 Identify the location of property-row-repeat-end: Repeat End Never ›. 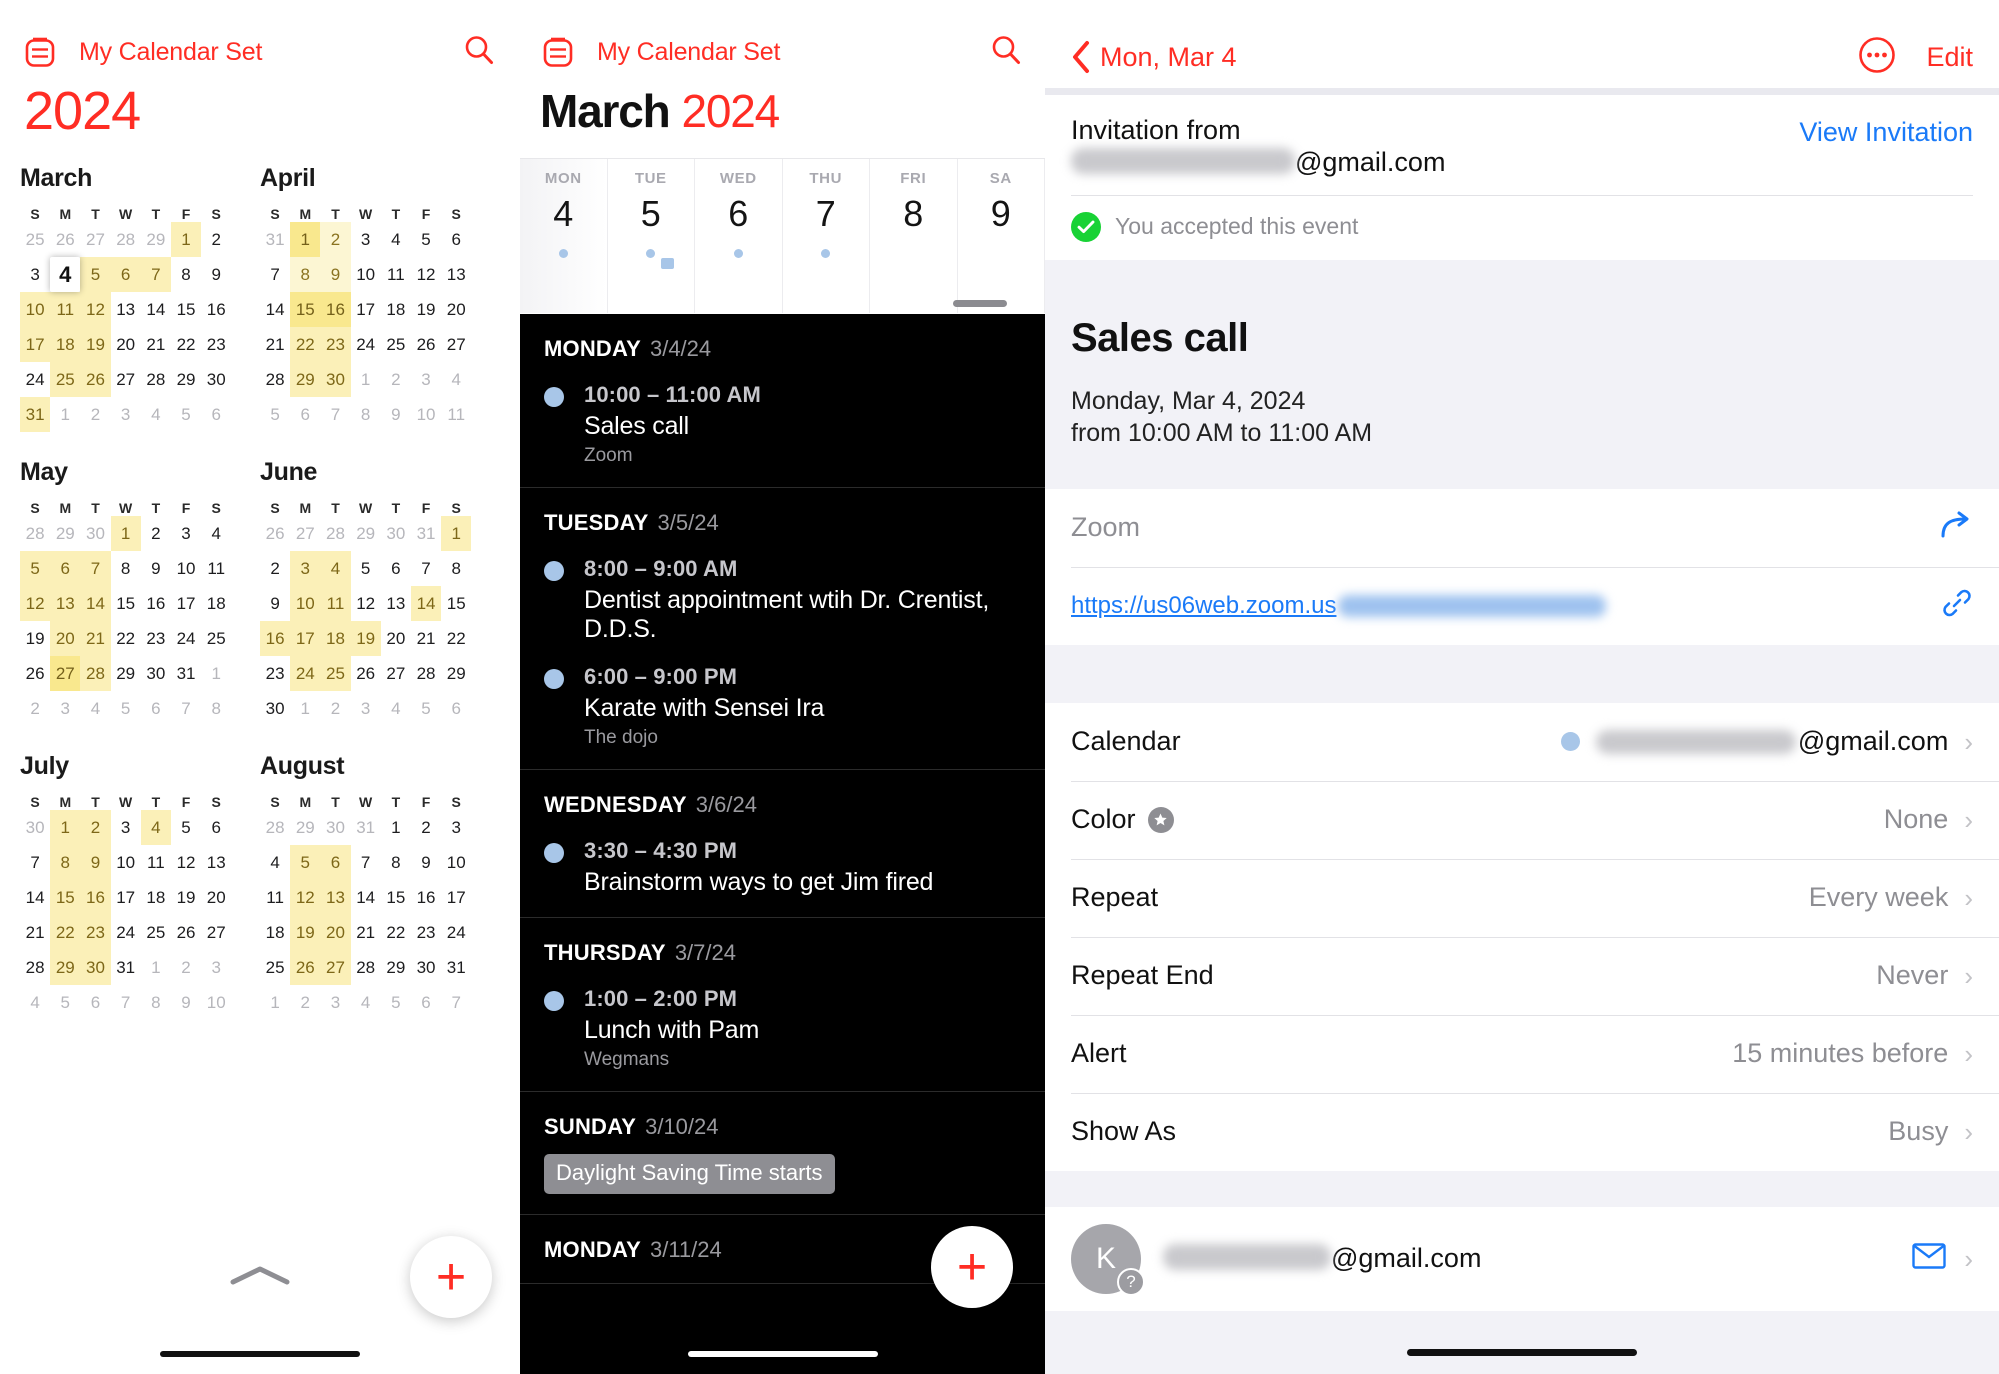
(1522, 975).